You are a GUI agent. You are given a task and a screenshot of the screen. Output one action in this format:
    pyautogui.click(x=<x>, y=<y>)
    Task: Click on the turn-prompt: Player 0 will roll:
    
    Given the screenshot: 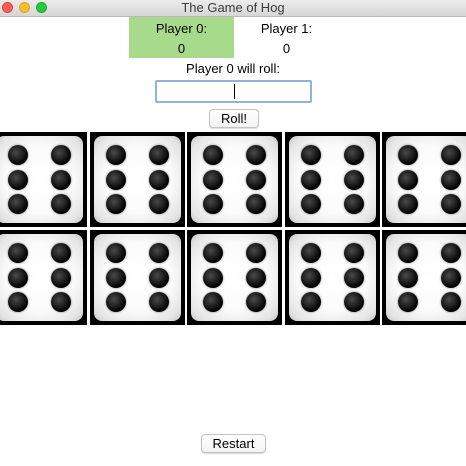 What is the action you would take?
    pyautogui.click(x=233, y=68)
    